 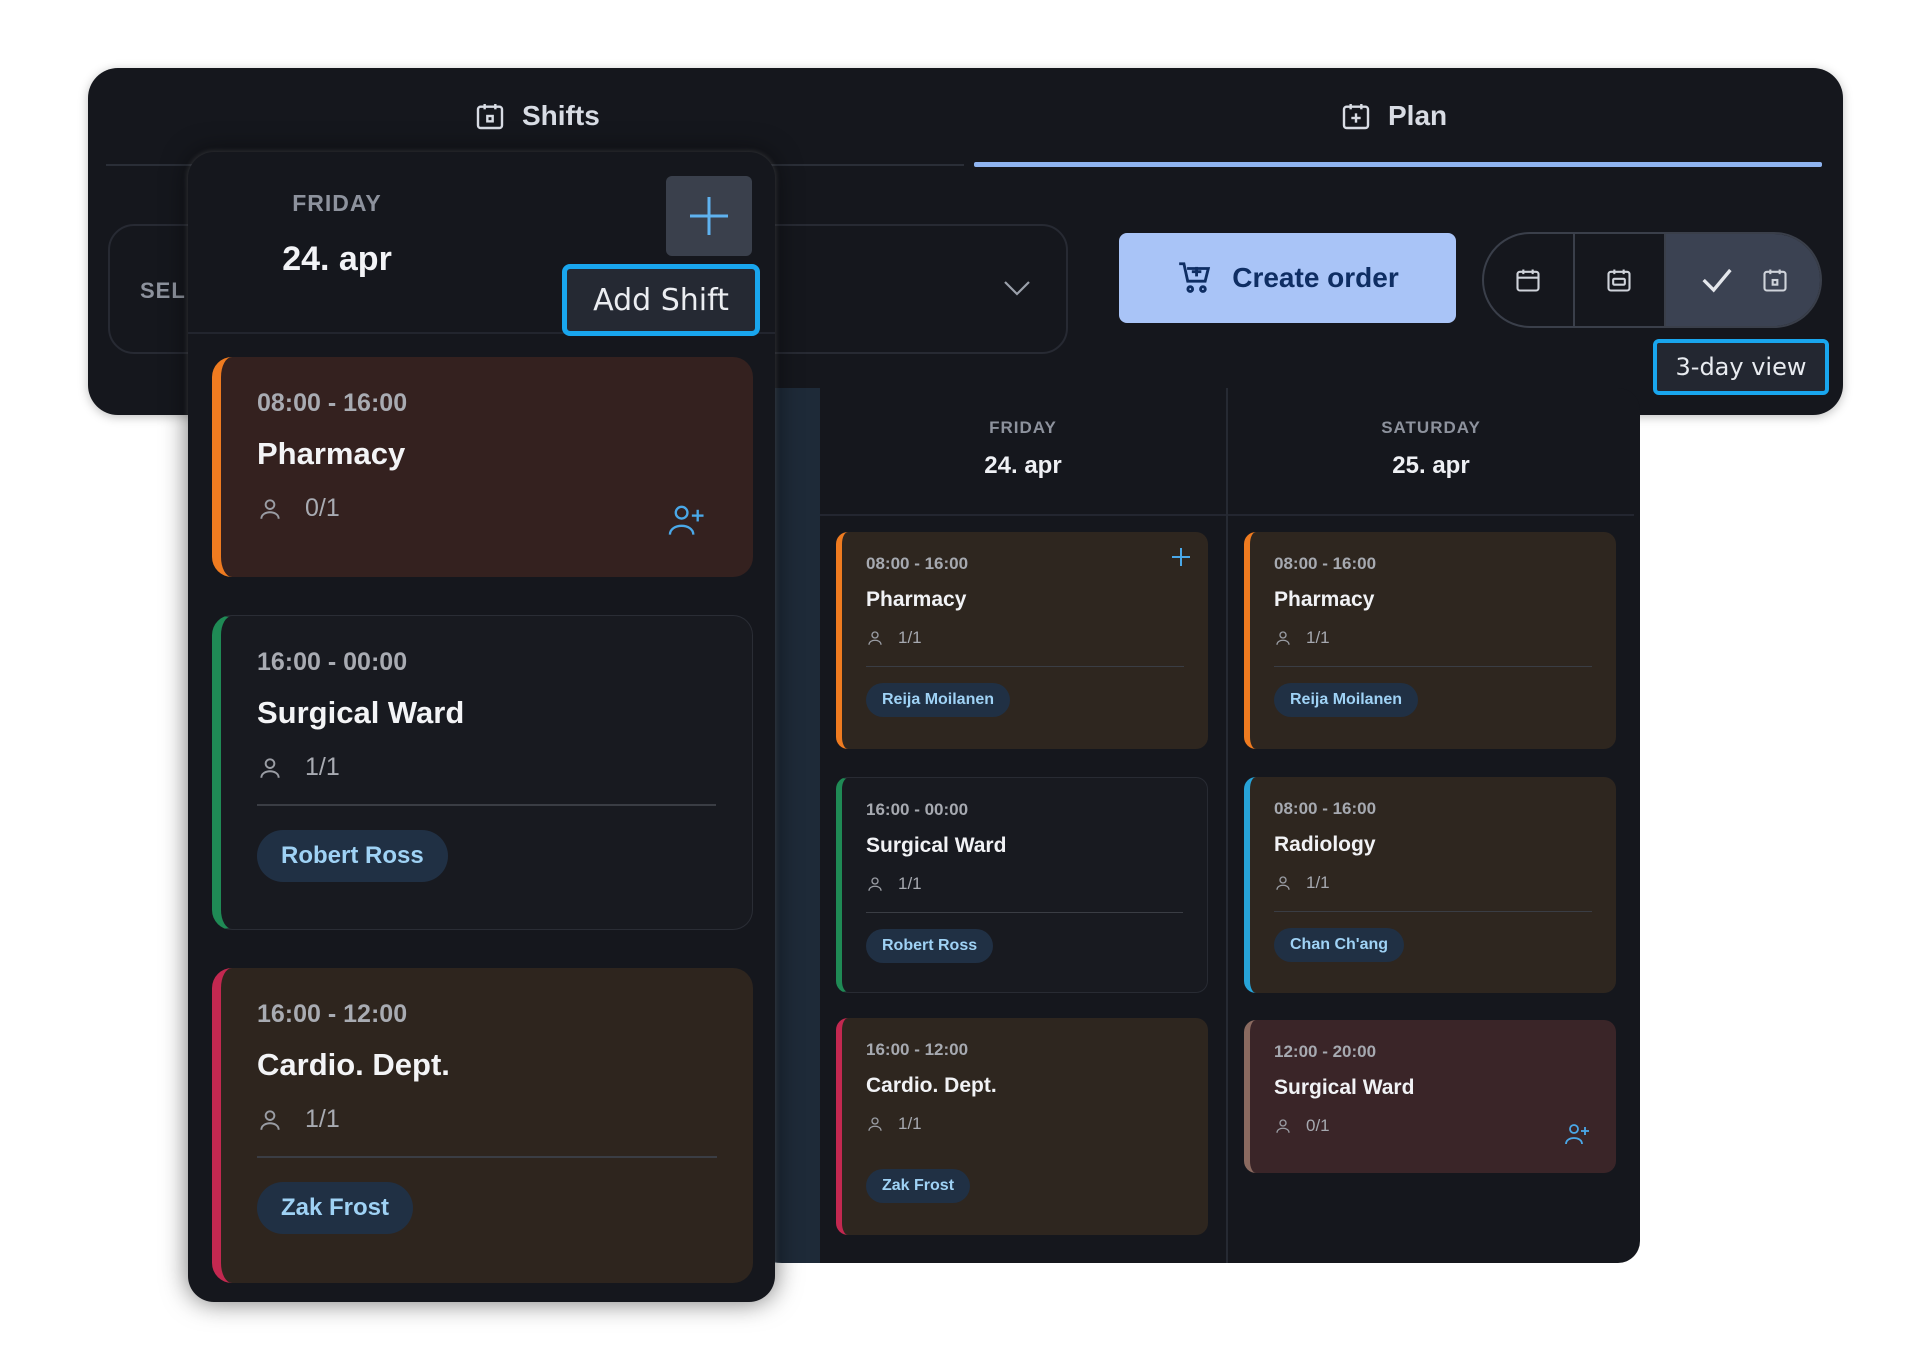 What do you see at coordinates (1023, 465) in the screenshot?
I see `day-date: 24. apr` at bounding box center [1023, 465].